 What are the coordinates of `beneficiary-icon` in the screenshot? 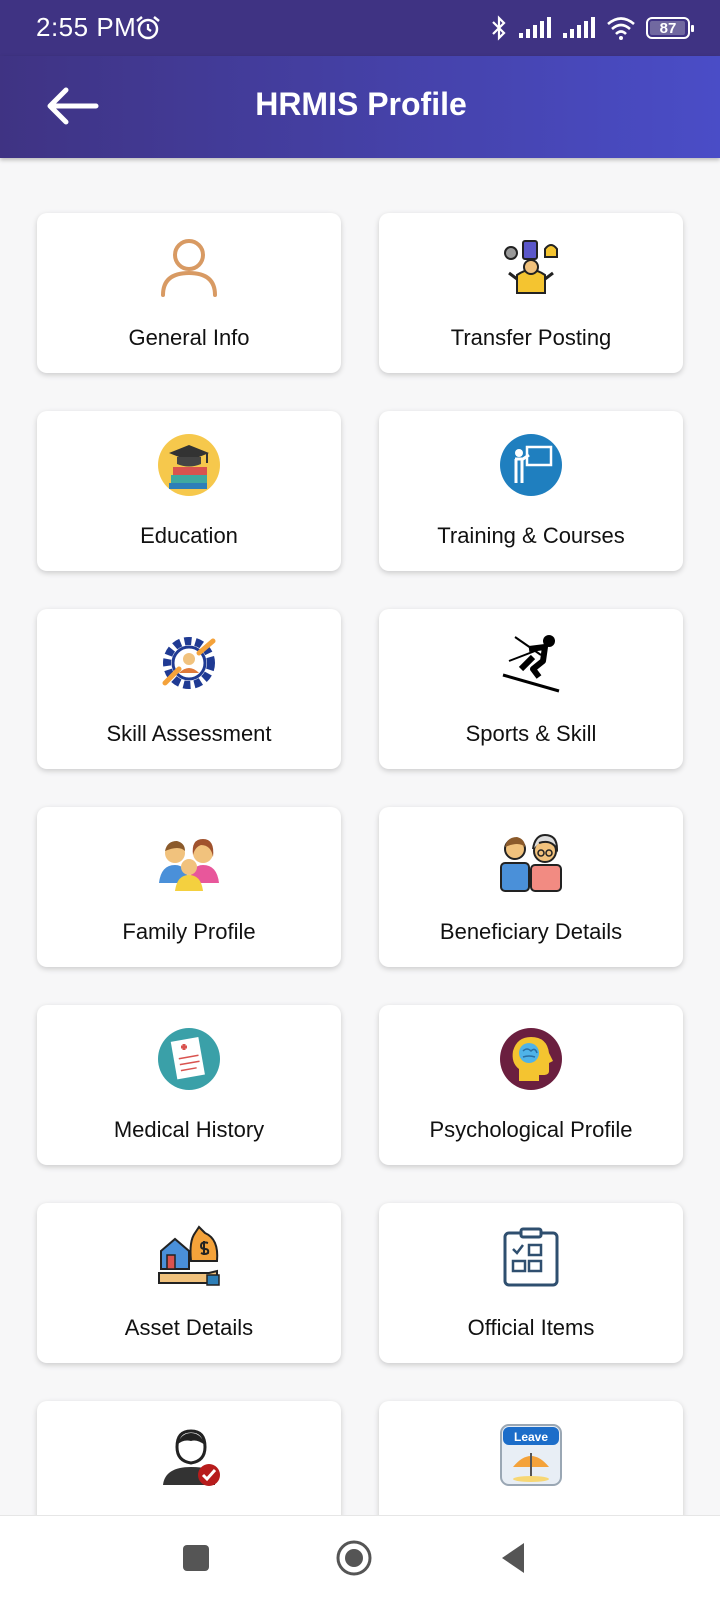 It's located at (531, 862).